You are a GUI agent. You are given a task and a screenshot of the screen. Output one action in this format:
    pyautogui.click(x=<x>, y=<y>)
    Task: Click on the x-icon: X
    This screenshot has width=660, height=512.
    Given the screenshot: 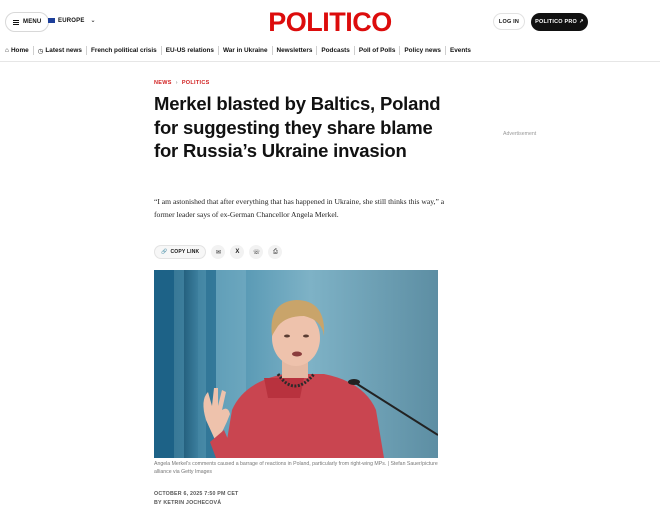 What is the action you would take?
    pyautogui.click(x=237, y=252)
    